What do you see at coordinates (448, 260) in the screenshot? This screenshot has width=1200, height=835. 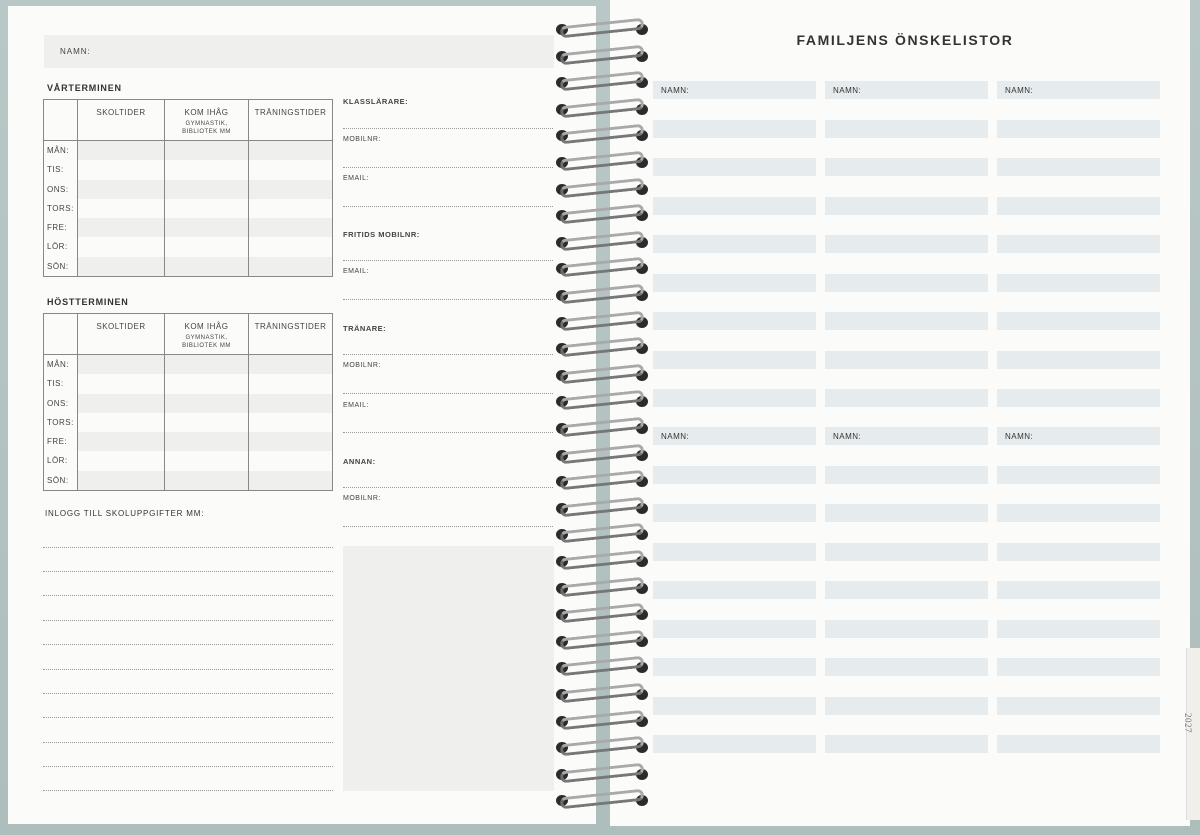 I see `fritids-mobilnr-line` at bounding box center [448, 260].